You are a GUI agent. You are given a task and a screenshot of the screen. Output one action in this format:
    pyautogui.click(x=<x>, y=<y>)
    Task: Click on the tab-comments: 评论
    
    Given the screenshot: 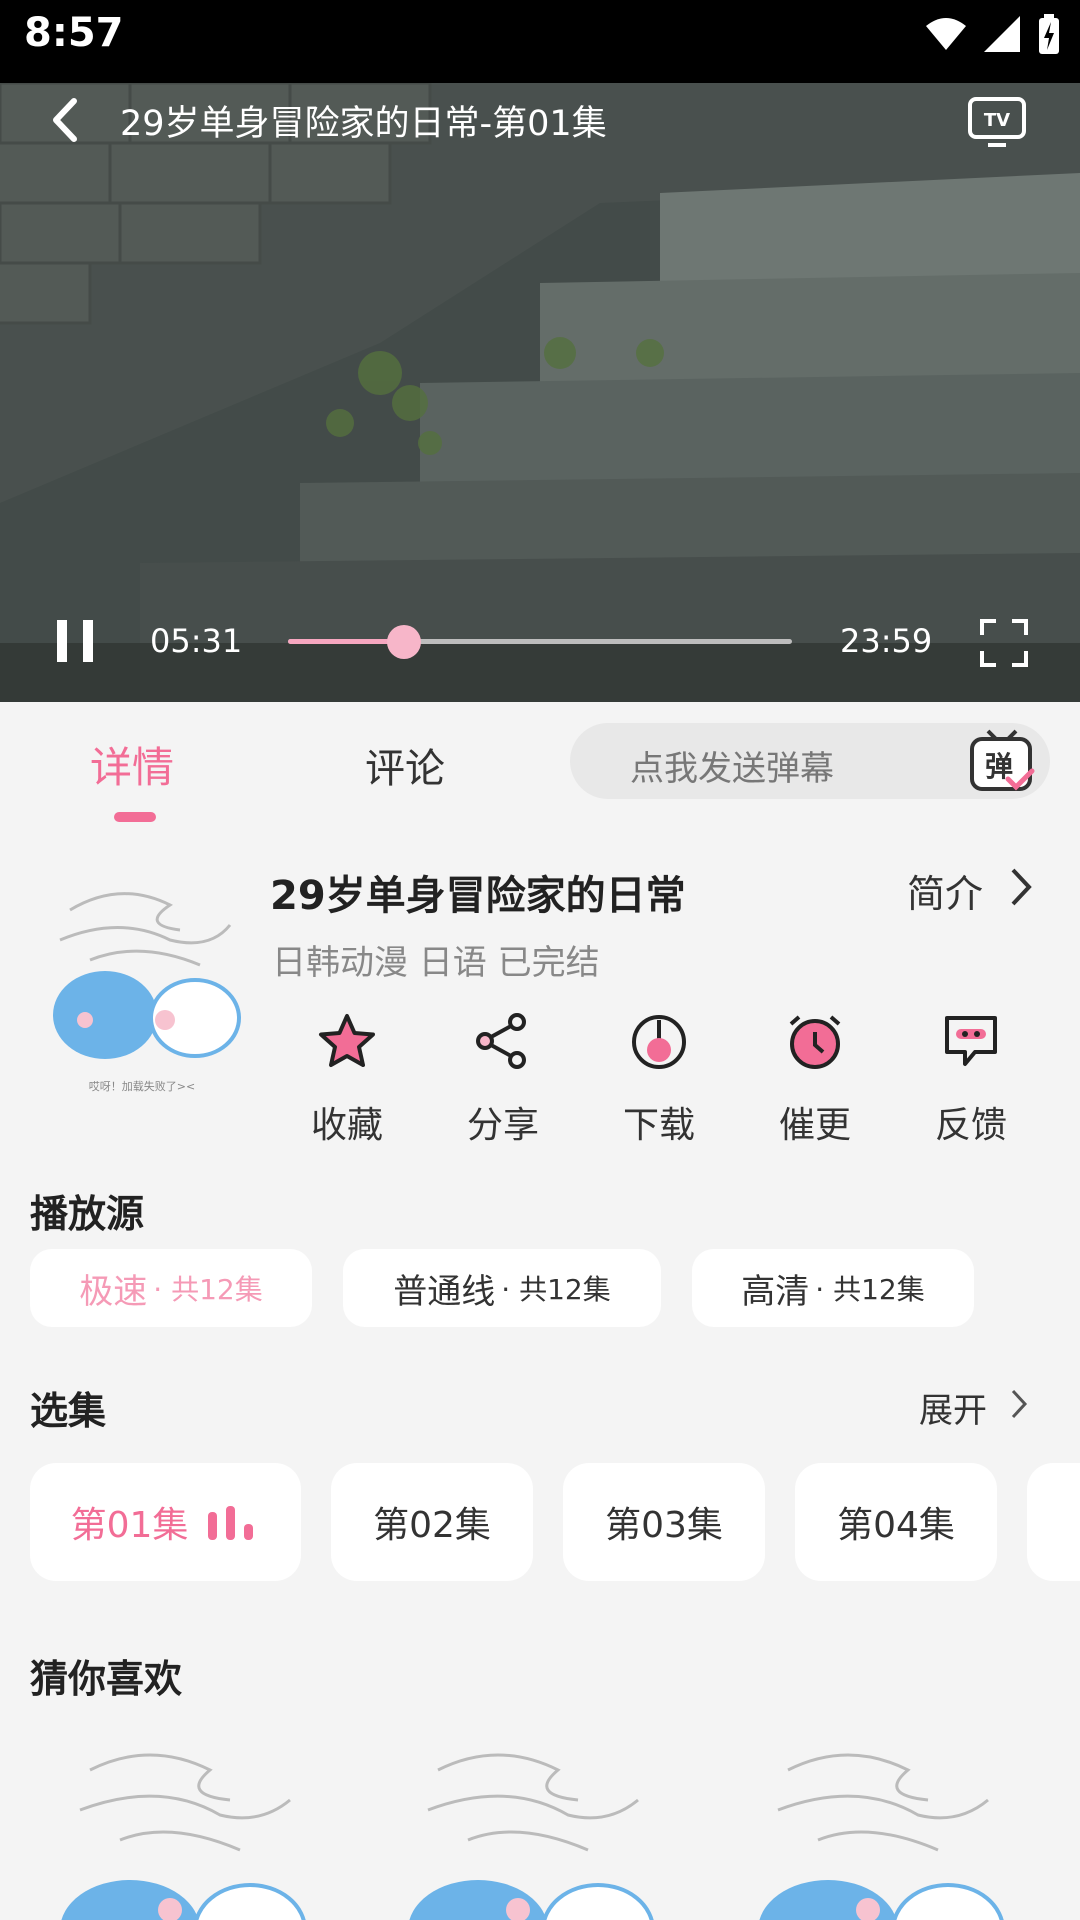 What is the action you would take?
    pyautogui.click(x=405, y=765)
    